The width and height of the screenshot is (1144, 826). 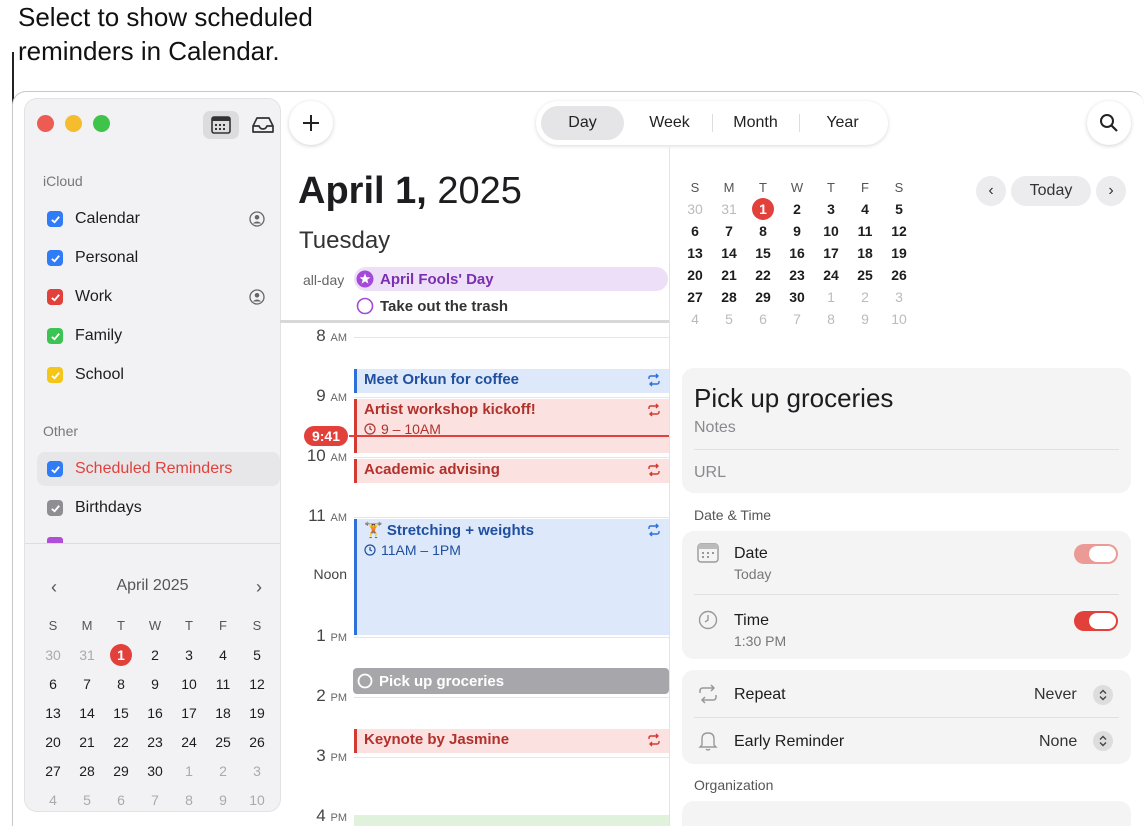 I want to click on time-toggle, so click(x=1096, y=621).